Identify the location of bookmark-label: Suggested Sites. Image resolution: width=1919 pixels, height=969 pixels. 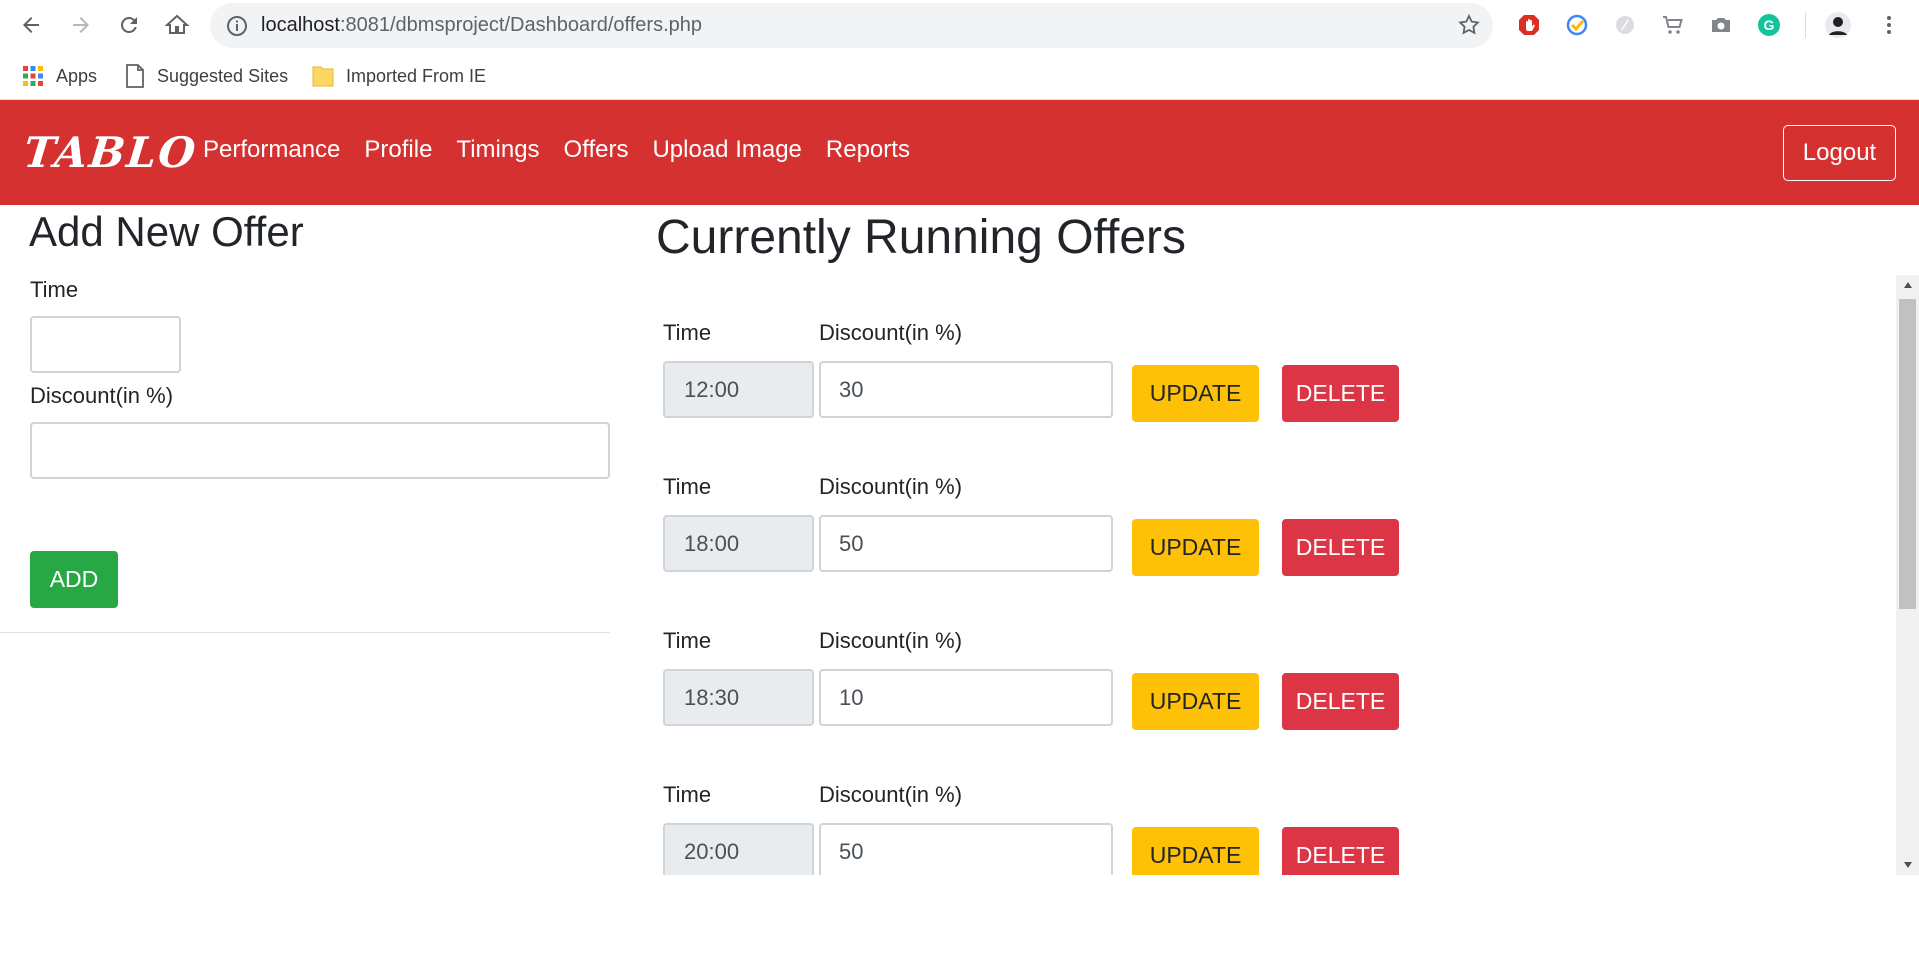
(223, 75).